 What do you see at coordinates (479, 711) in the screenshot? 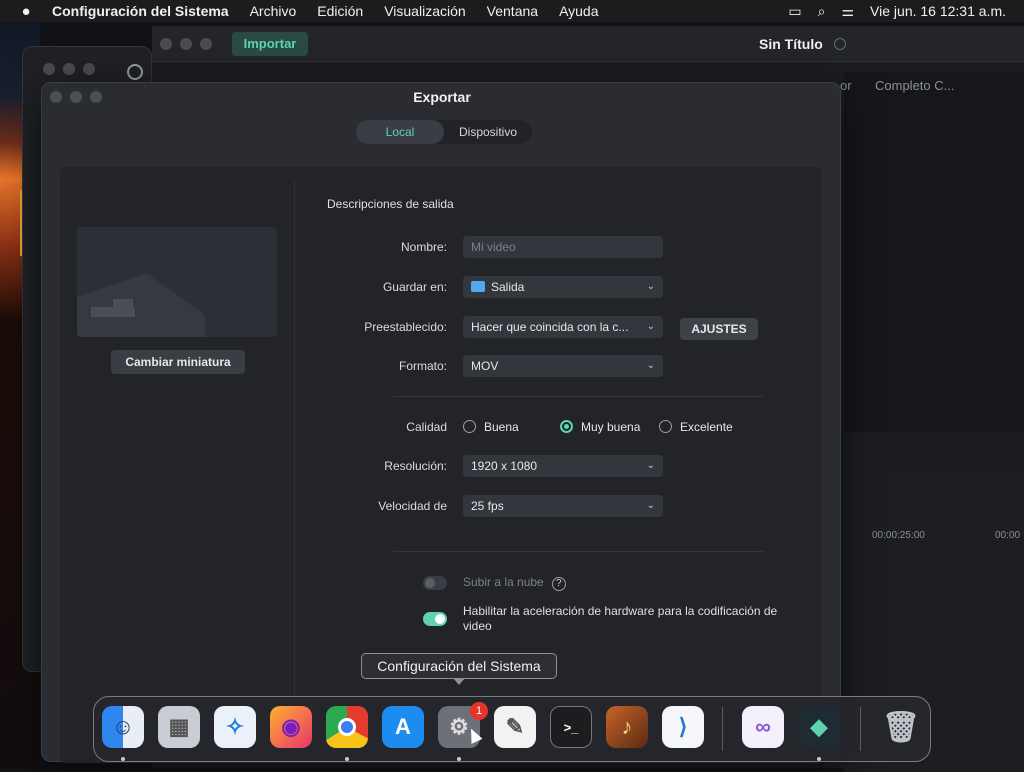
I see `notification-badge: 1` at bounding box center [479, 711].